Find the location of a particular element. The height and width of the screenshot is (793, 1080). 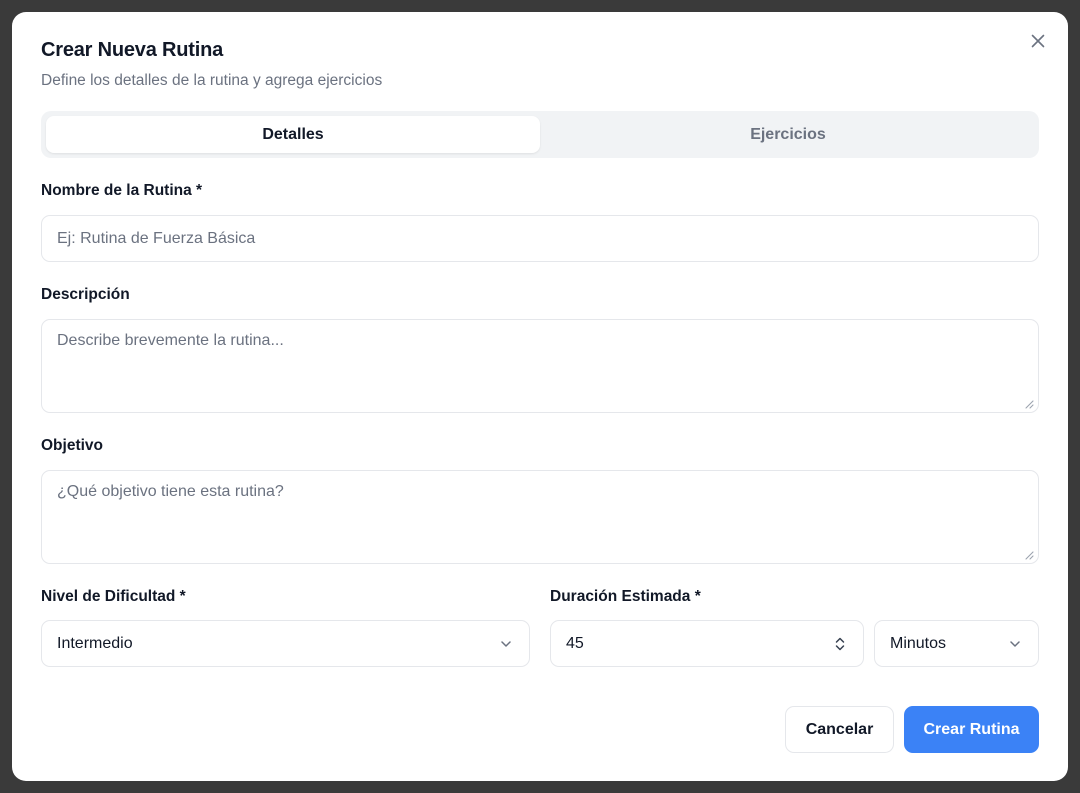

create-routine-button: Crear Rutina is located at coordinates (971, 729).